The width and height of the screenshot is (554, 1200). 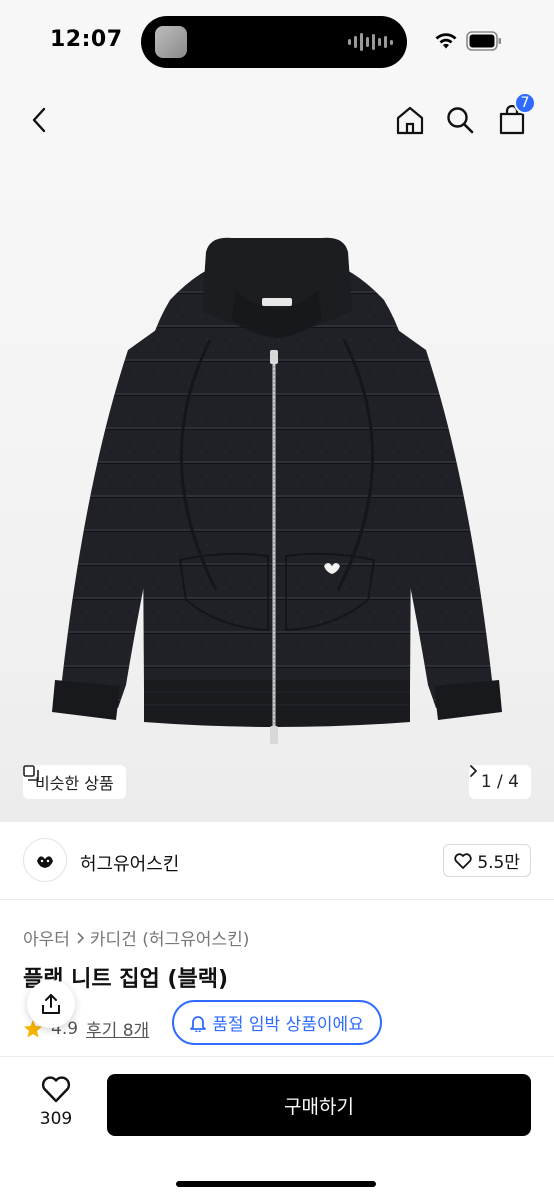 I want to click on gallery-page-indicator: 1 / 4, so click(x=499, y=782).